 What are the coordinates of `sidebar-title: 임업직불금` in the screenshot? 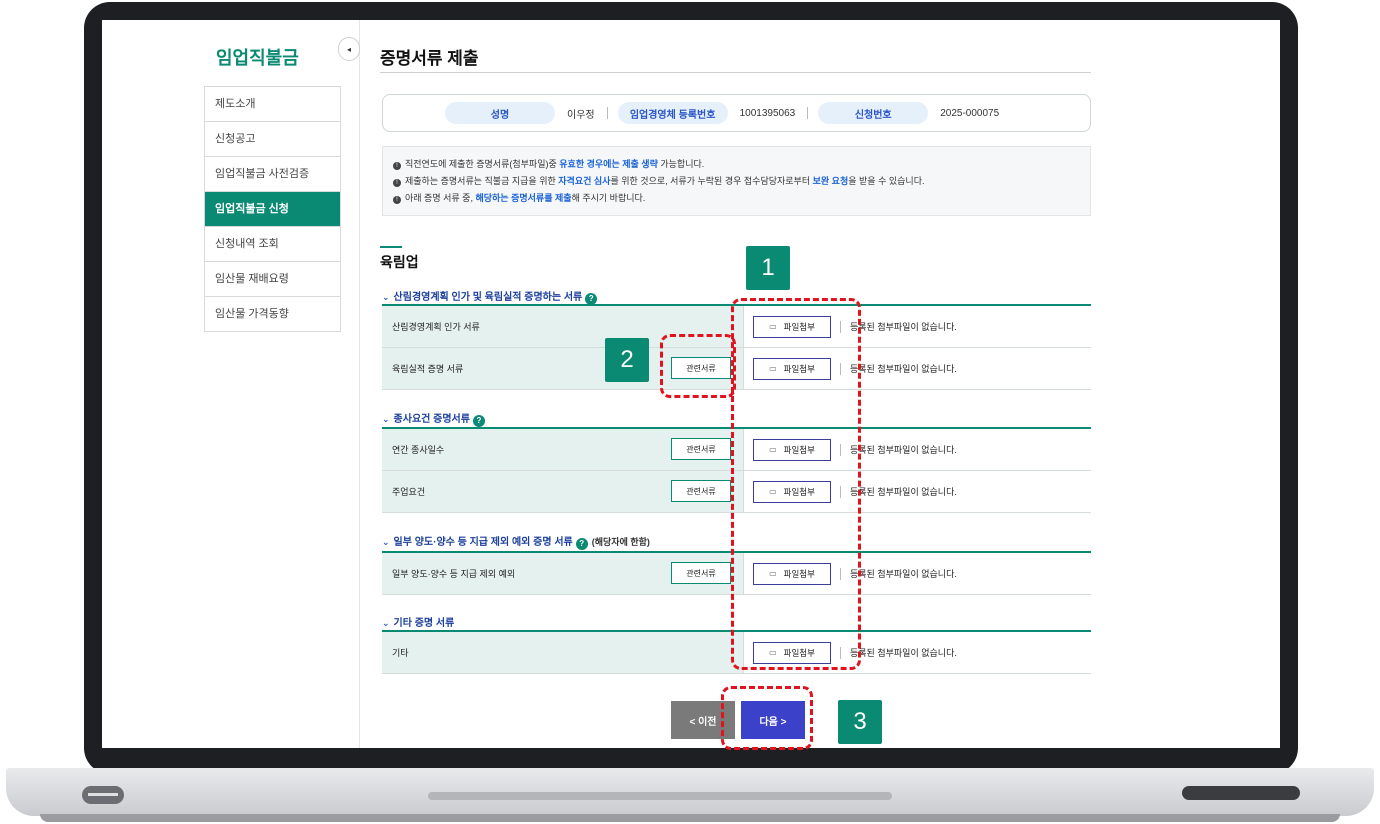 It's located at (257, 58).